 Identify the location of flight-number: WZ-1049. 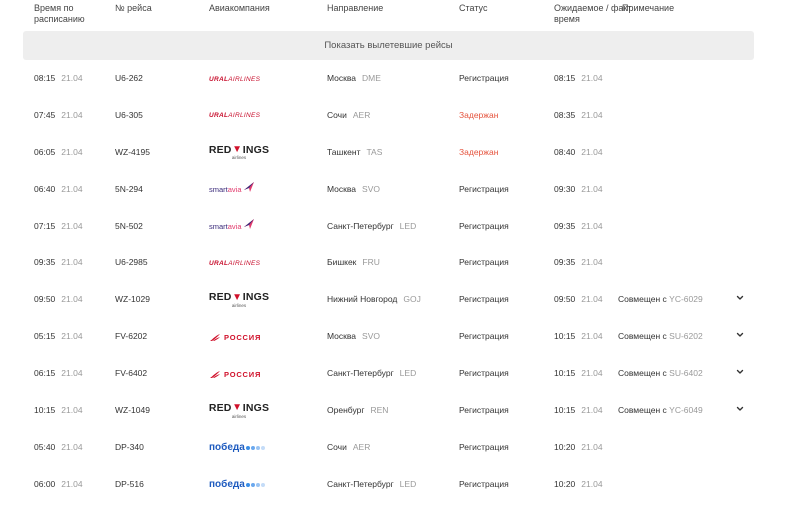
(132, 410).